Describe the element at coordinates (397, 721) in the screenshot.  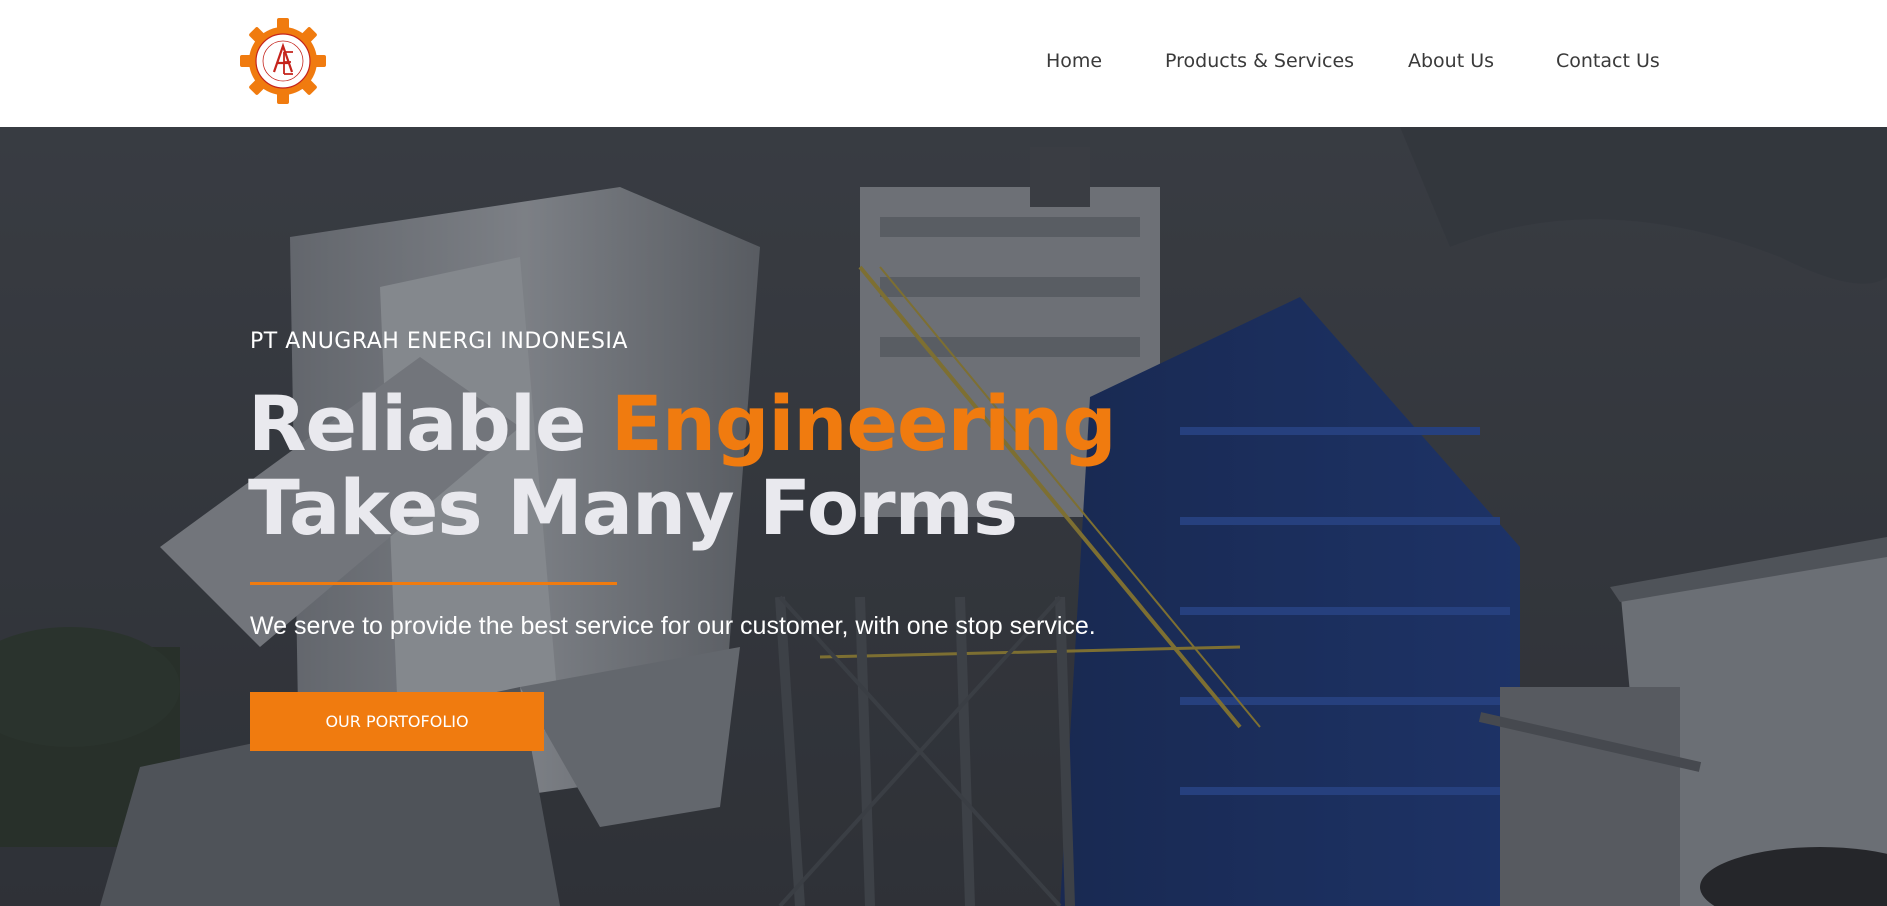
I see `portfolio-button: OUR PORTOFOLIO` at that location.